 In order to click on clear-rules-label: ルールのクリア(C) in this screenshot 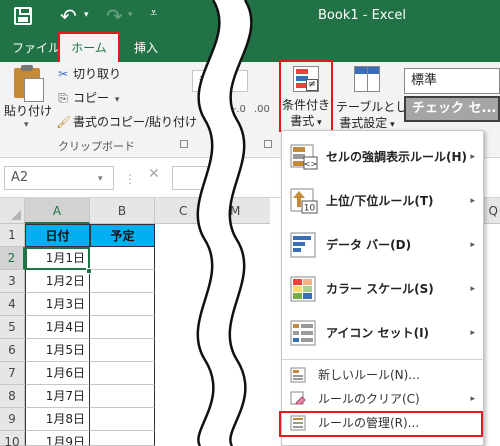, I will do `click(369, 399)`.